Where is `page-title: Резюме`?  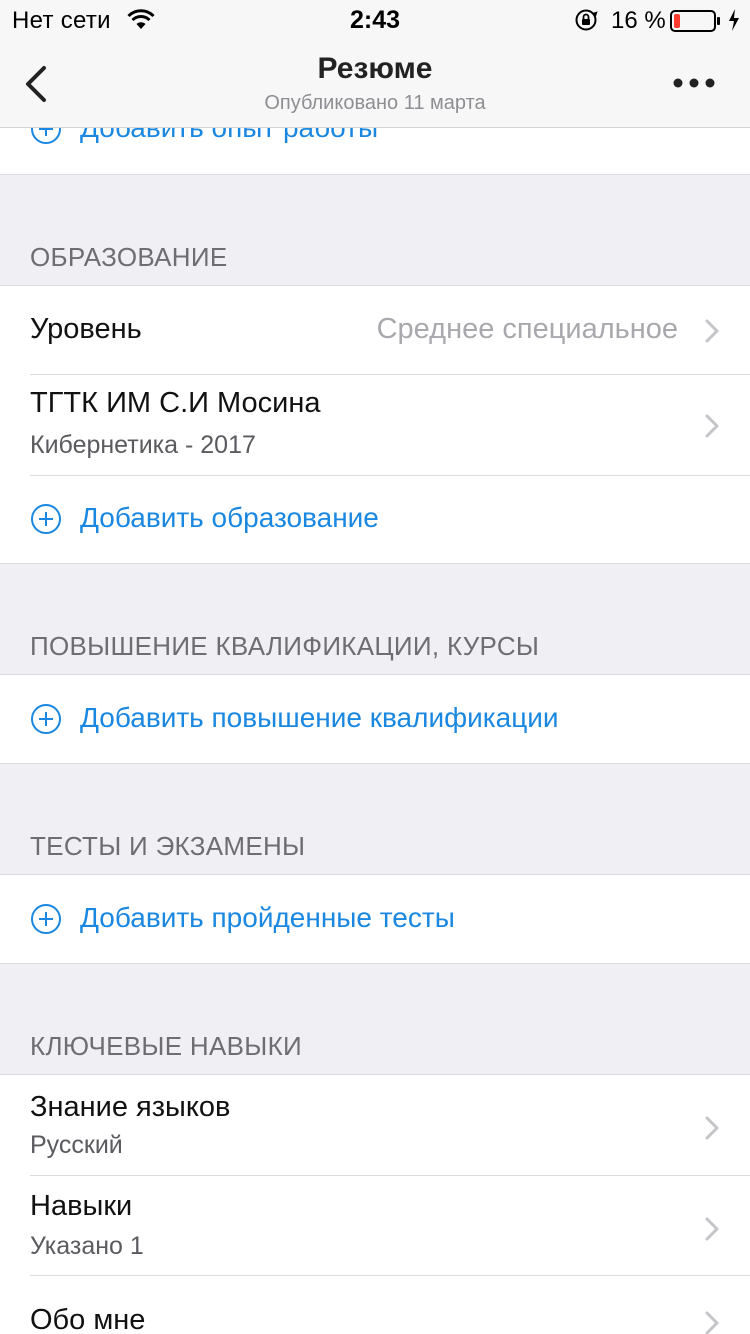
page-title: Резюме is located at coordinates (375, 68).